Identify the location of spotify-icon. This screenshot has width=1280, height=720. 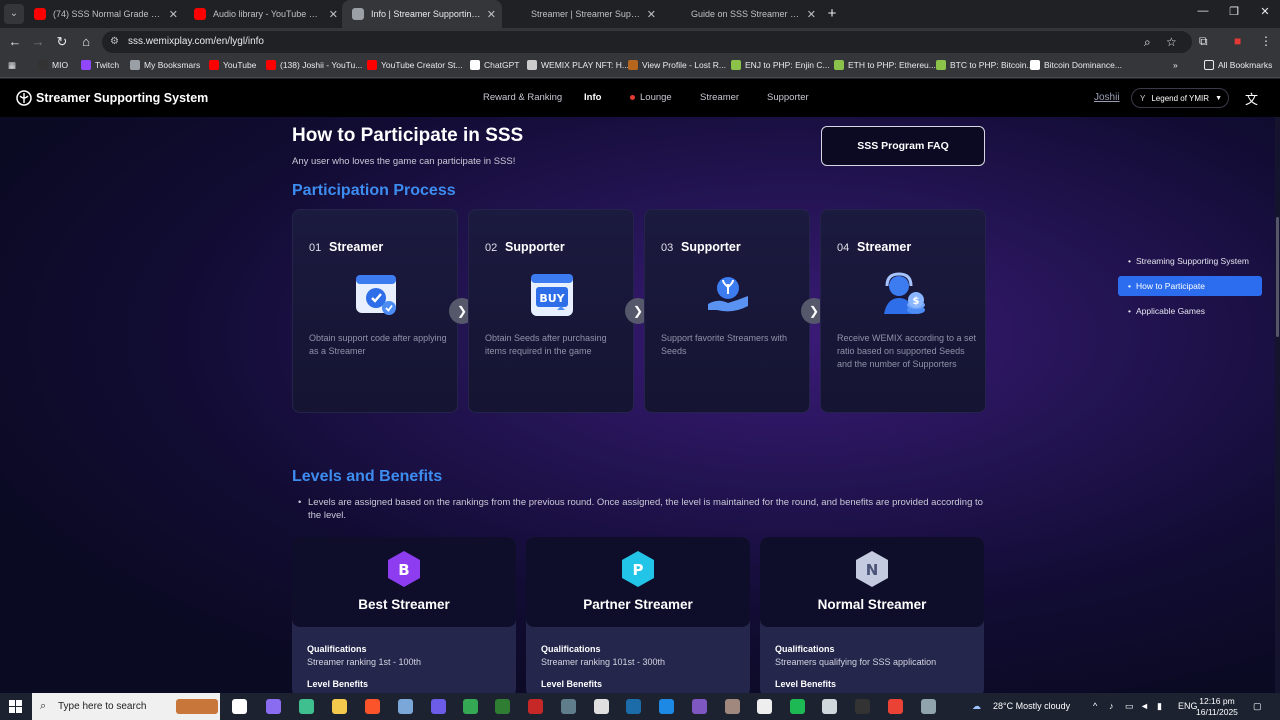
(797, 706).